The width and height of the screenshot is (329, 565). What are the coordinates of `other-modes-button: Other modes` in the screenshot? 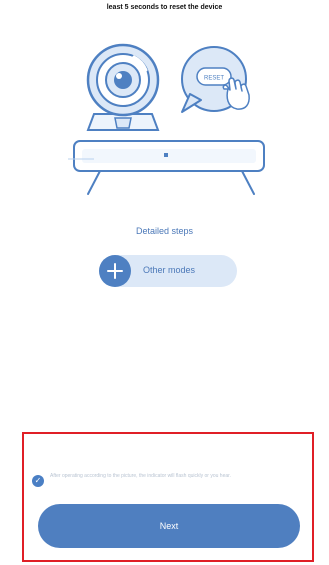 It's located at (168, 271).